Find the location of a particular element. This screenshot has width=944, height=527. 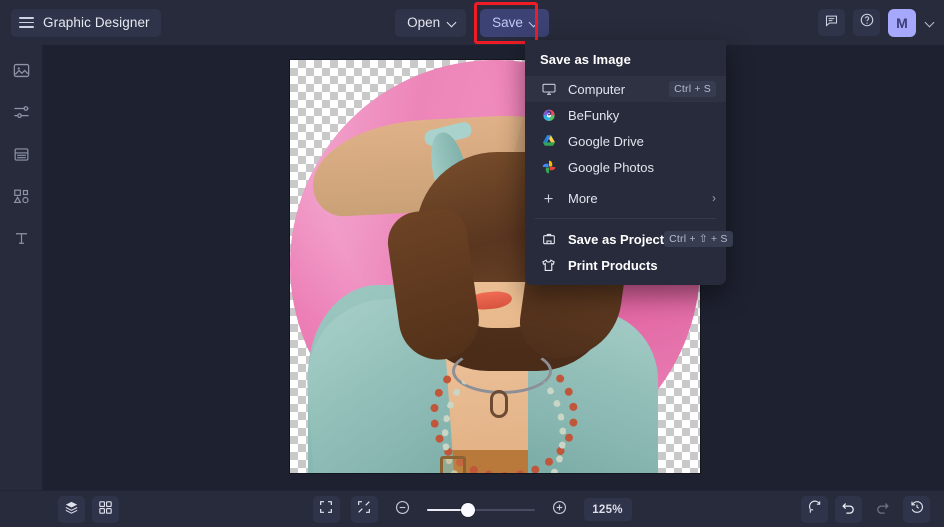

help-button is located at coordinates (866, 22).